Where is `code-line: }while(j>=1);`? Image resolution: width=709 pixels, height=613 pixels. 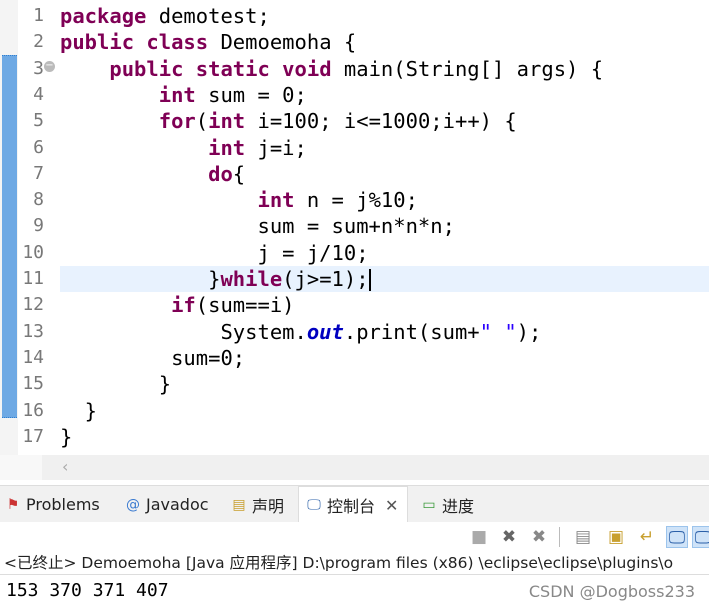 code-line: }while(j>=1); is located at coordinates (215, 279).